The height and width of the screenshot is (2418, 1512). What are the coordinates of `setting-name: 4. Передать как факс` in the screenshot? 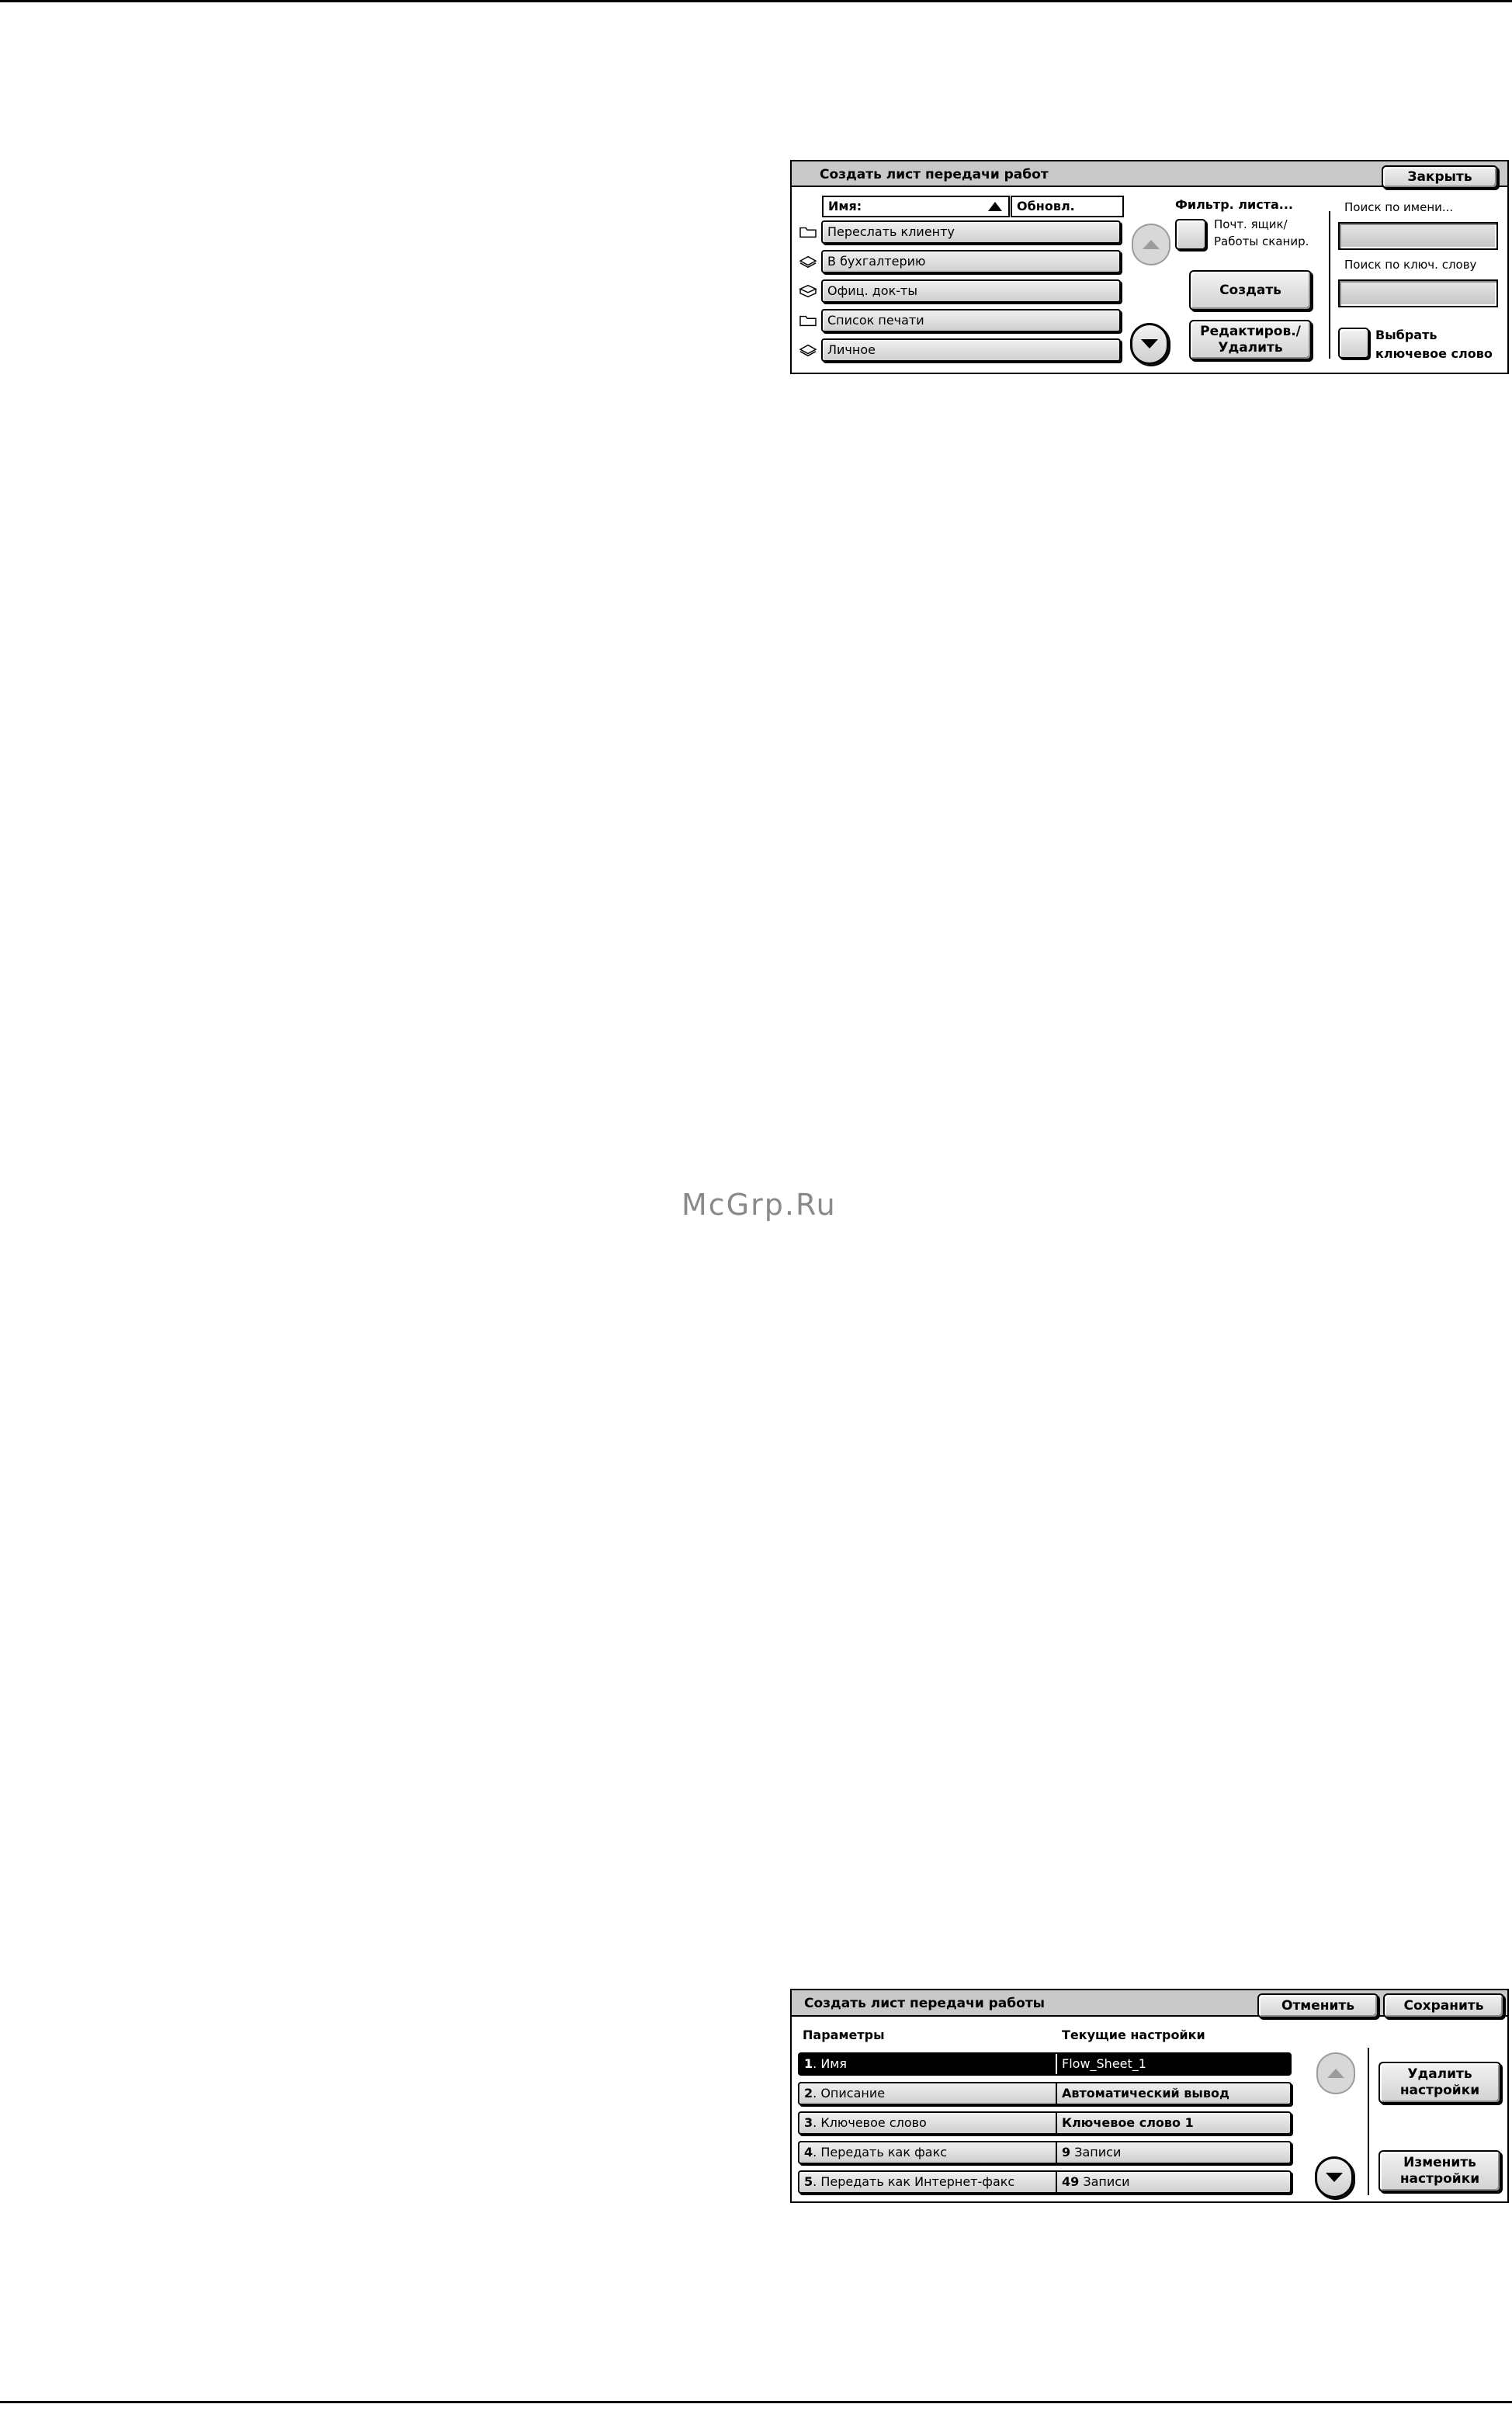 It's located at (875, 2152).